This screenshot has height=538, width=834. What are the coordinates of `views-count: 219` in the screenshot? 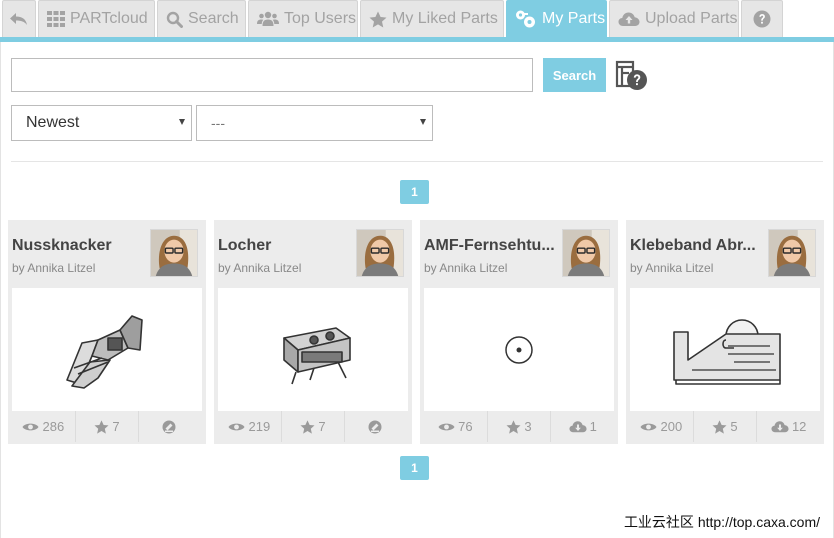 It's located at (259, 426).